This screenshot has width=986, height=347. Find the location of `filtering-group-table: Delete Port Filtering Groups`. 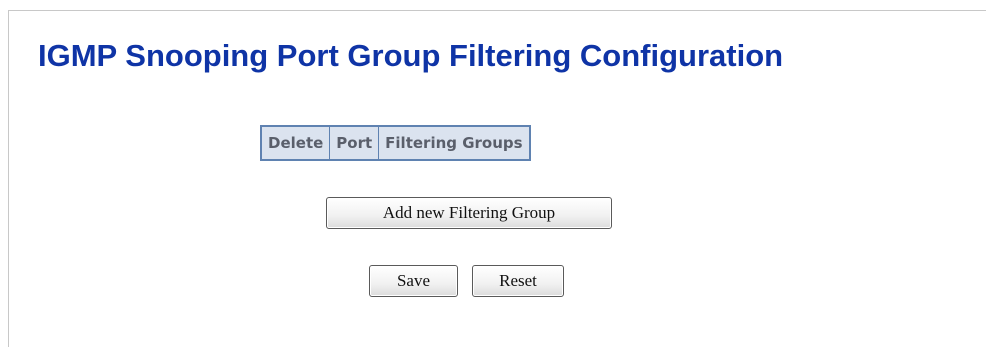

filtering-group-table: Delete Port Filtering Groups is located at coordinates (395, 143).